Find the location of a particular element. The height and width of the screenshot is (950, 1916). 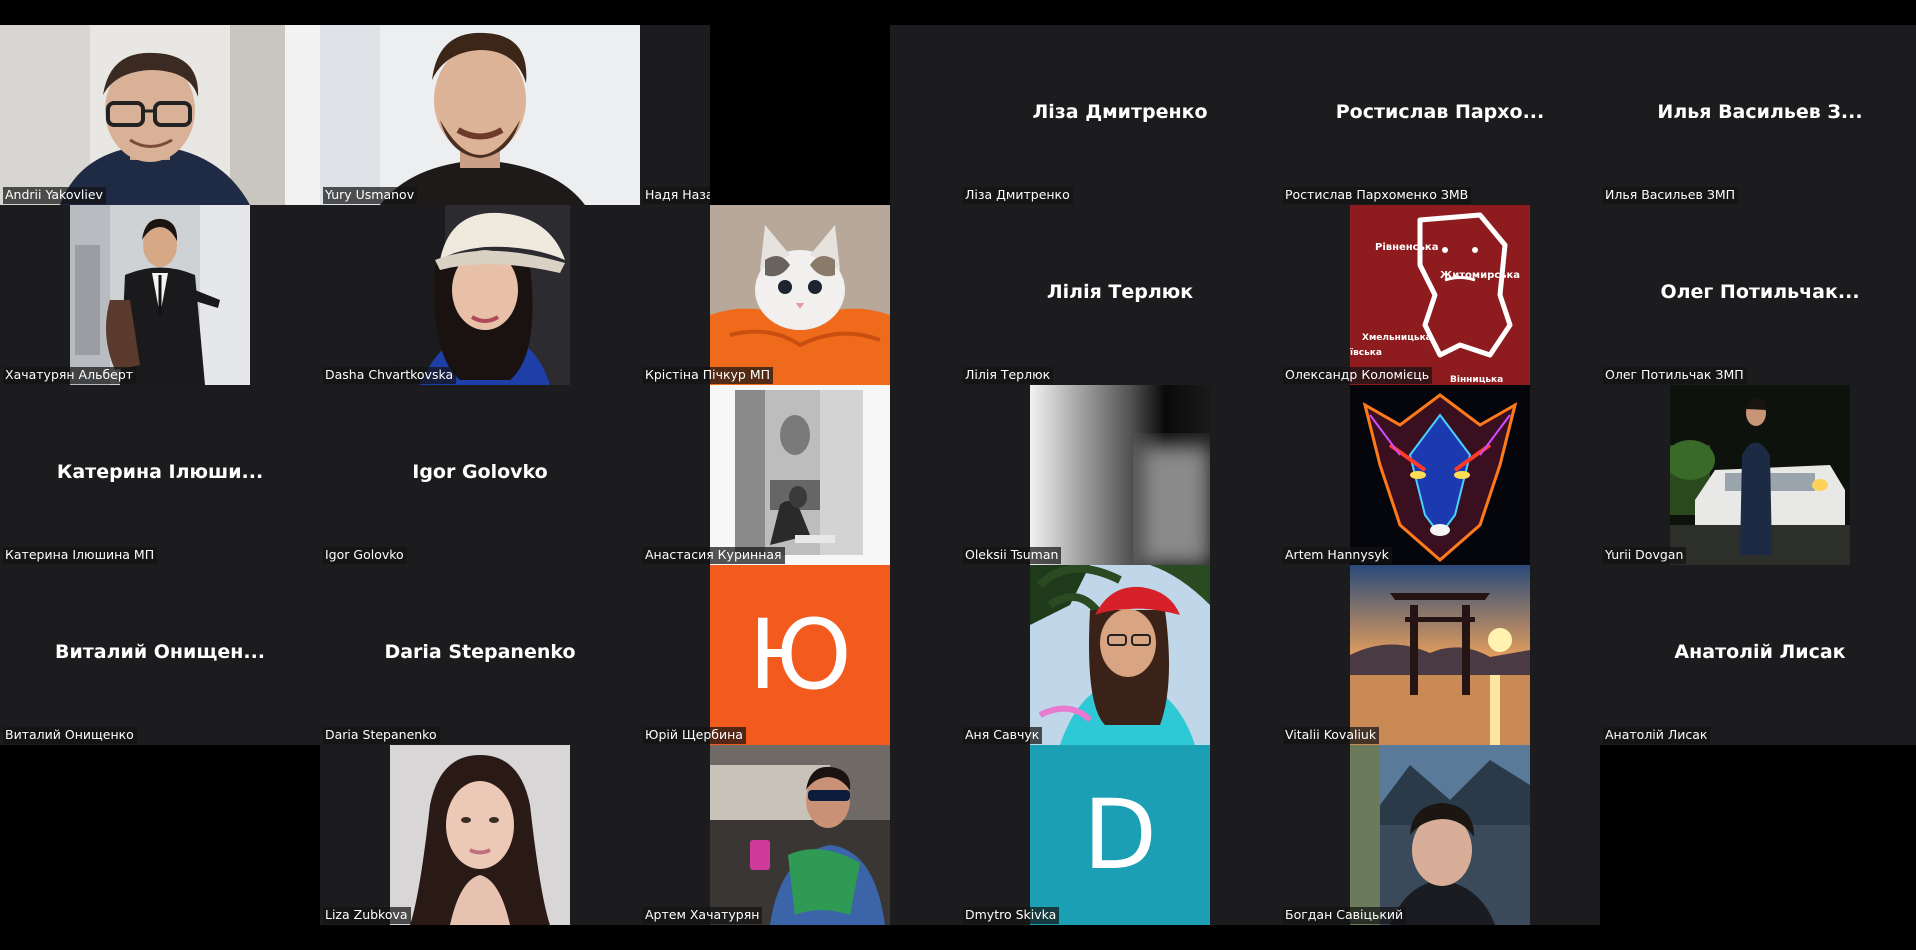

participant-name-label: Илья Васильев ЗМП is located at coordinates (1671, 195).